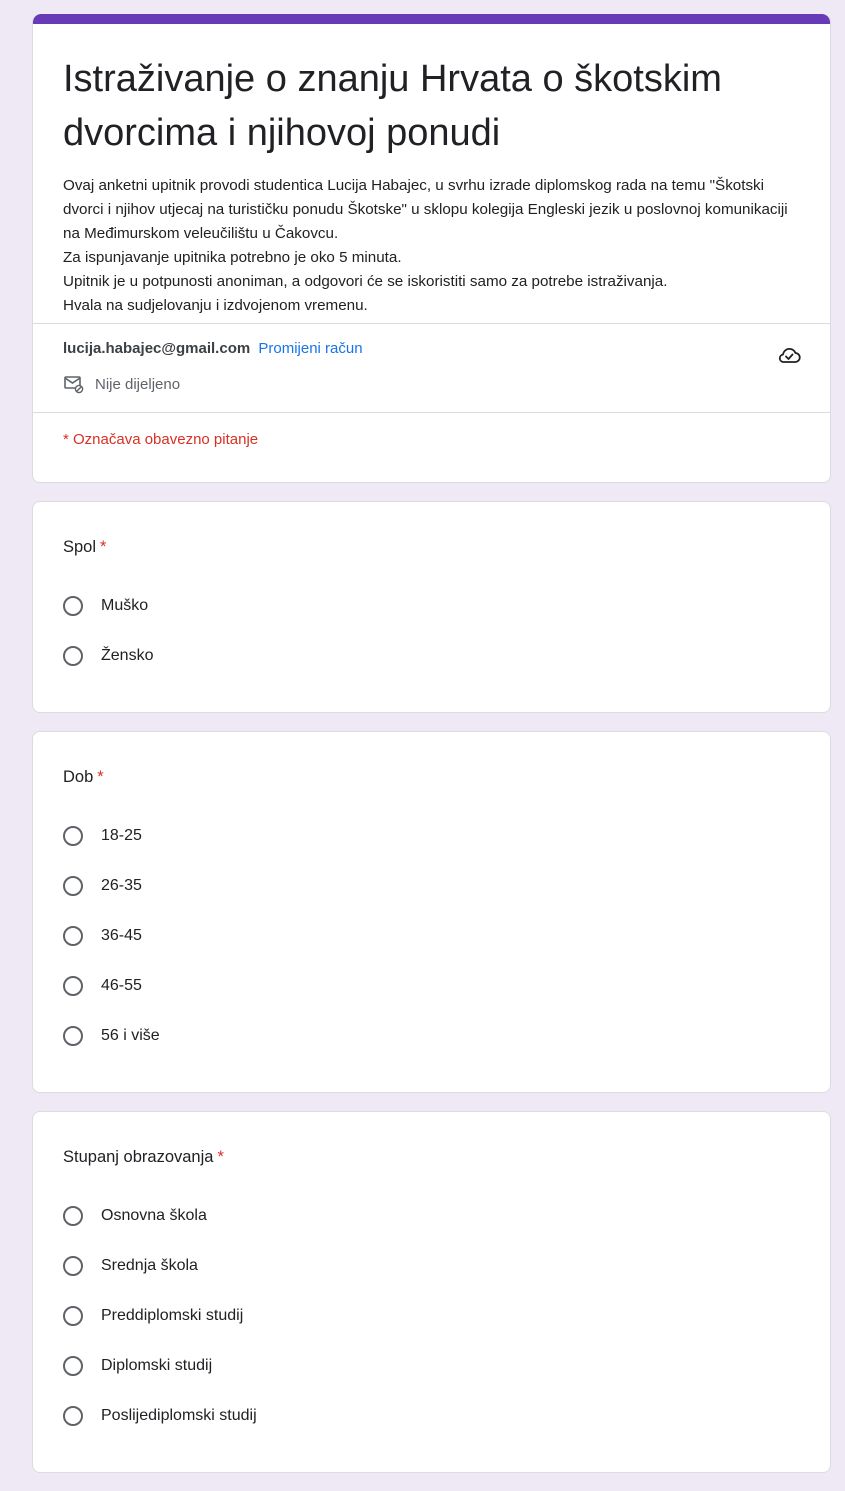 The width and height of the screenshot is (845, 1491). I want to click on shared-status: Nije dijeljeno, so click(121, 384).